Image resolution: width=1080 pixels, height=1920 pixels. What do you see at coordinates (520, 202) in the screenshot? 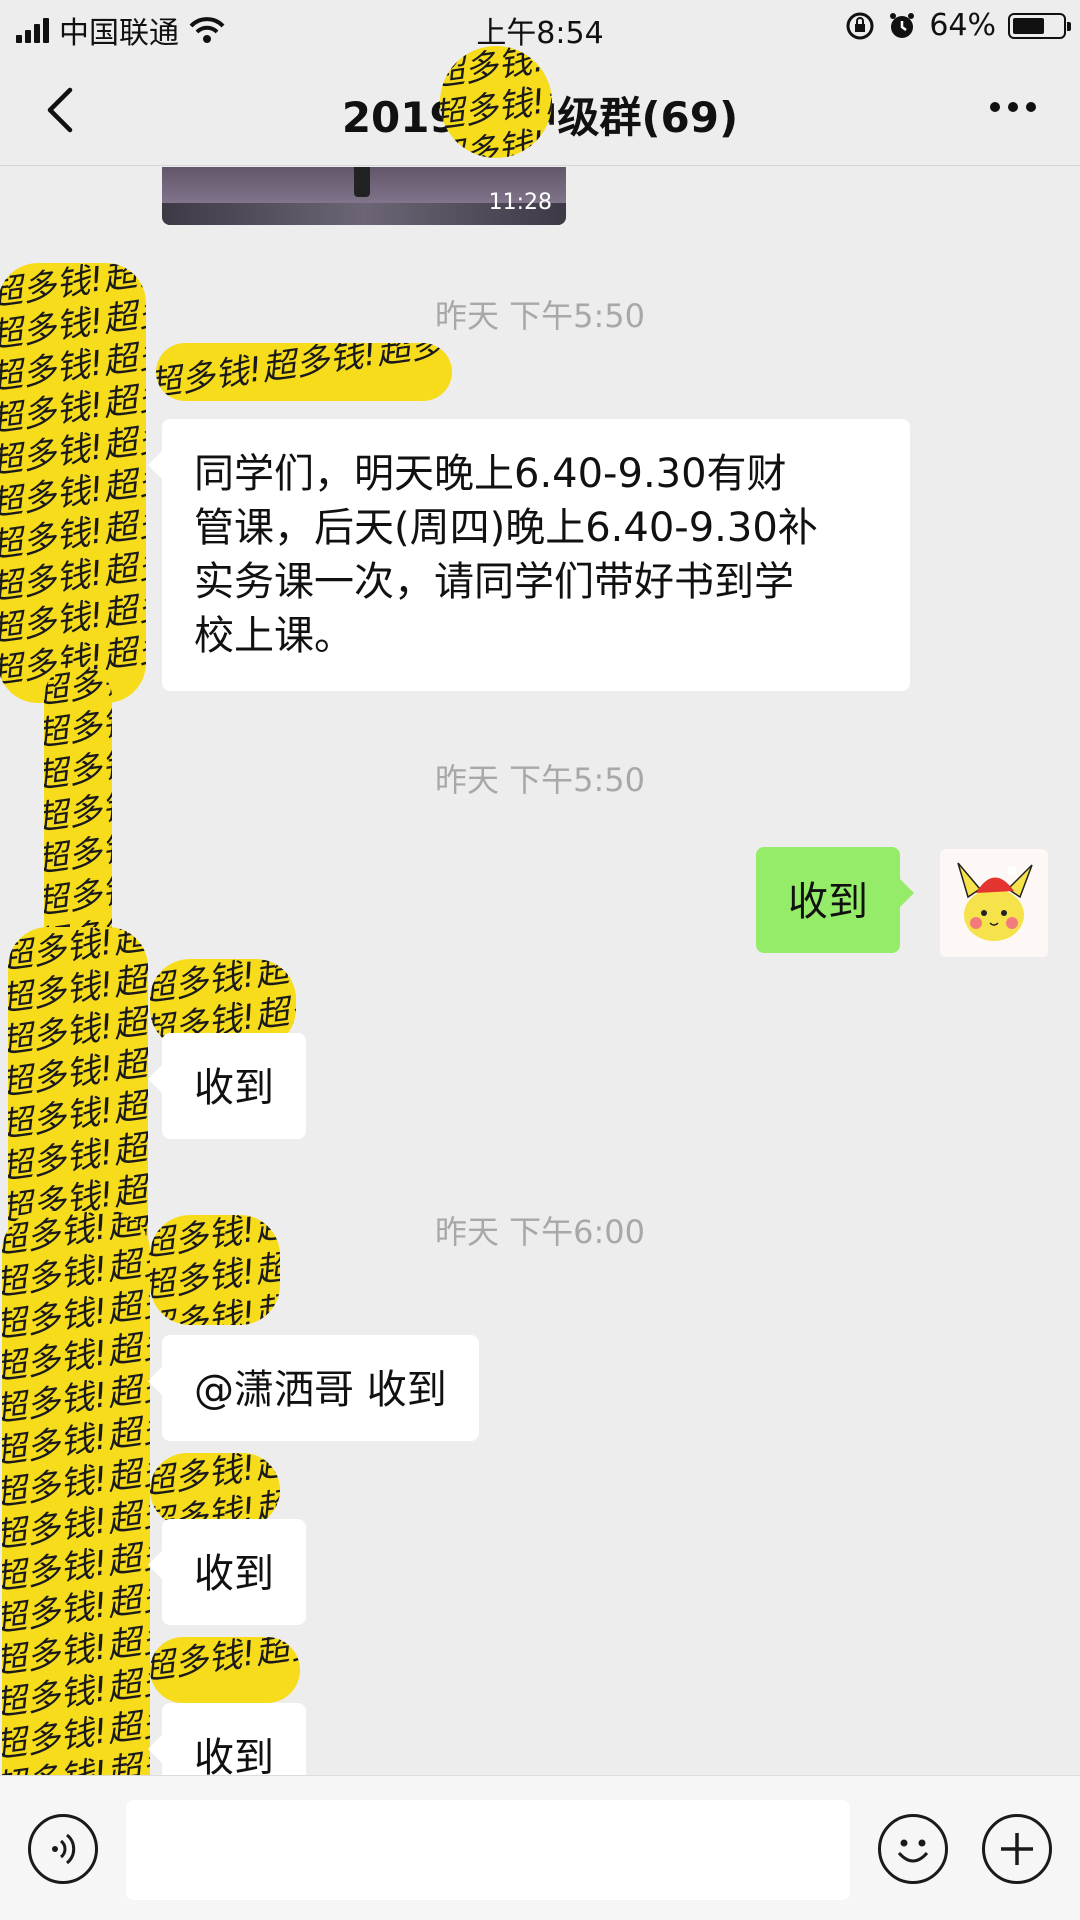
I see `video-duration: 11:28` at bounding box center [520, 202].